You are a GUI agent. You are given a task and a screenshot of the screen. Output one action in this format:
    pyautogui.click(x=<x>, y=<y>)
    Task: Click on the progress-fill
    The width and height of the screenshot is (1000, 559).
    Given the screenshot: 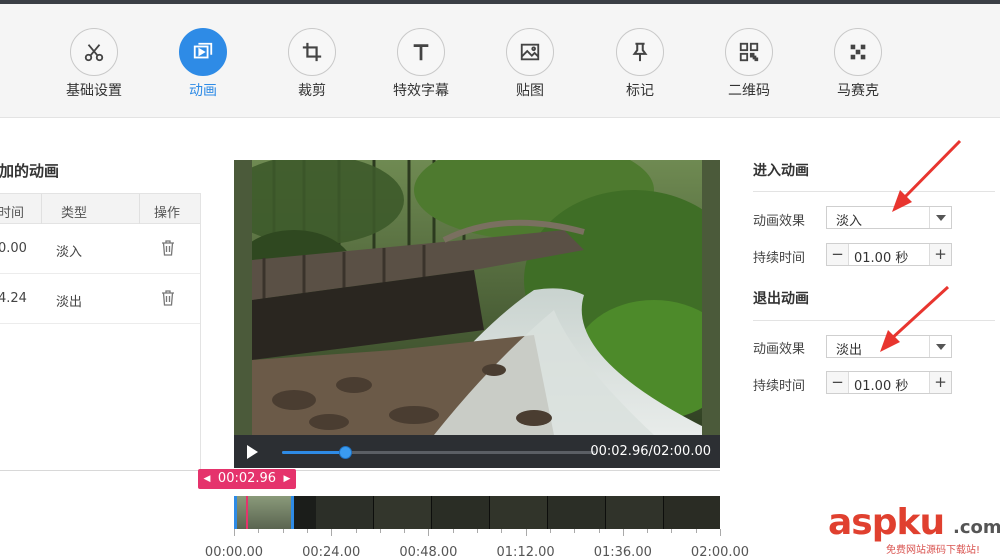 What is the action you would take?
    pyautogui.click(x=313, y=452)
    